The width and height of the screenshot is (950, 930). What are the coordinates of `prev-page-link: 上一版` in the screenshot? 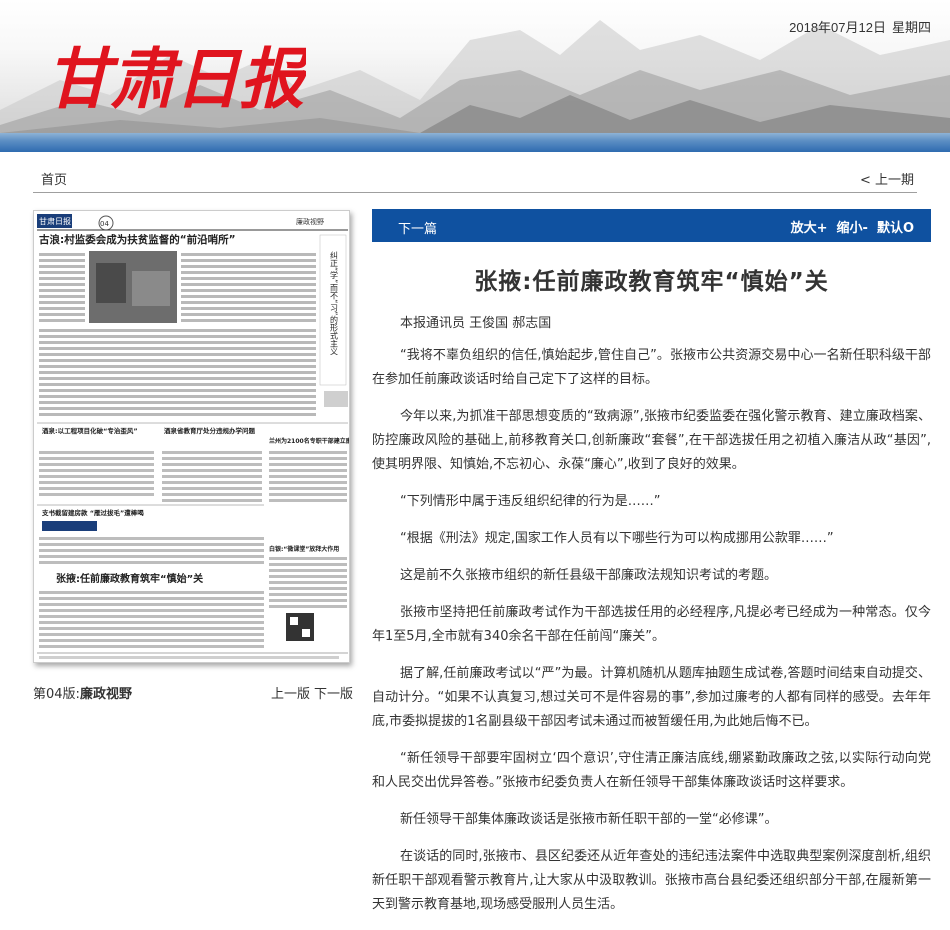 It's located at (290, 694).